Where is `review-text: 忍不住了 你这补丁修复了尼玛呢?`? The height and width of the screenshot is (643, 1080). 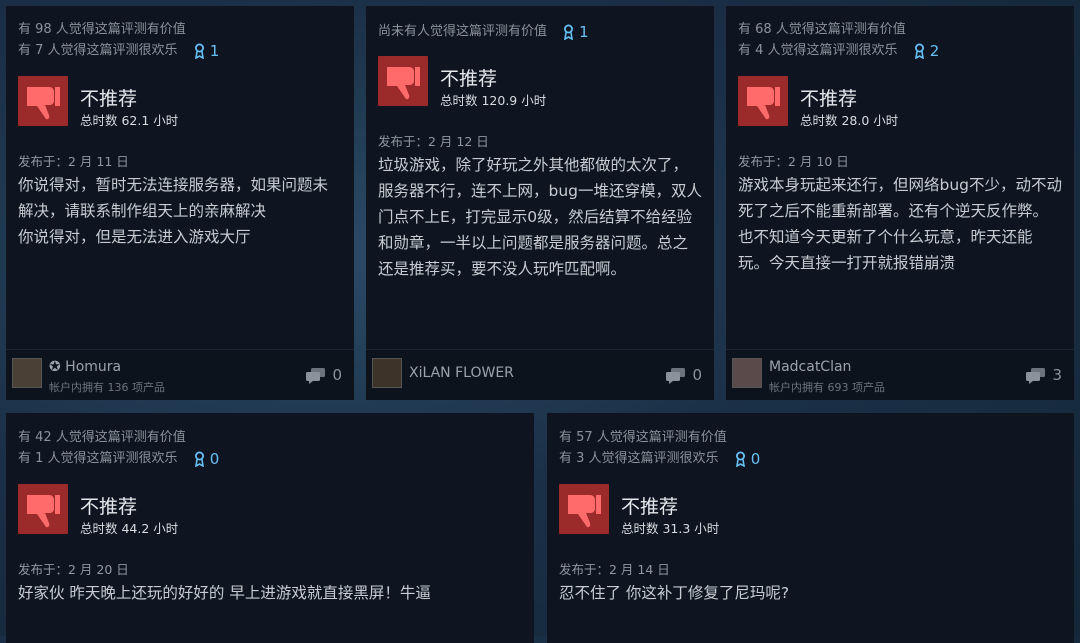
review-text: 忍不住了 你这补丁修复了尼玛呢? is located at coordinates (674, 593).